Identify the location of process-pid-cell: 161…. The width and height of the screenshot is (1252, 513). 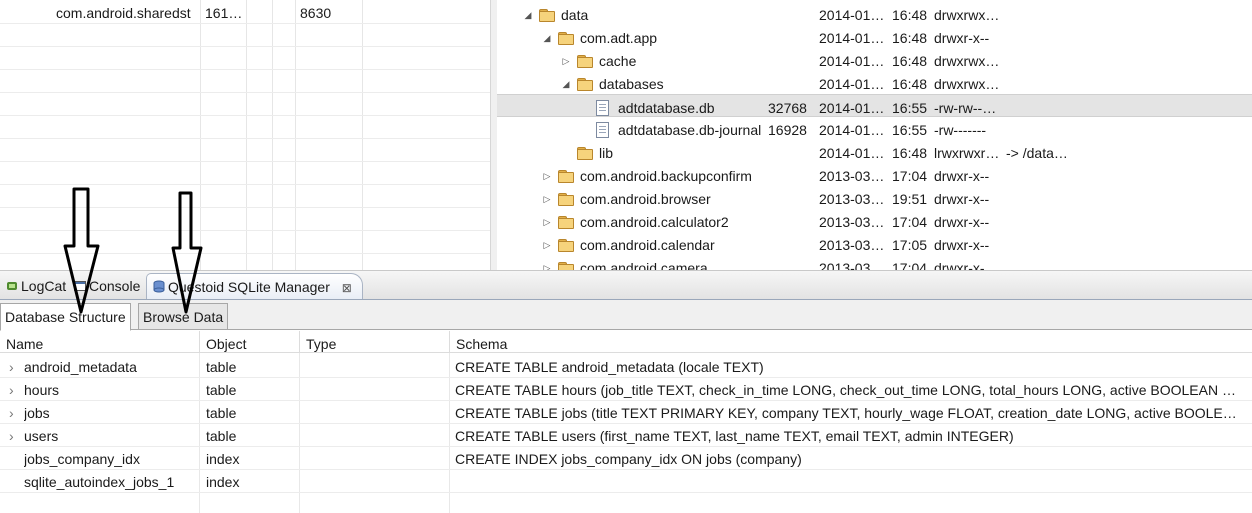
(224, 13).